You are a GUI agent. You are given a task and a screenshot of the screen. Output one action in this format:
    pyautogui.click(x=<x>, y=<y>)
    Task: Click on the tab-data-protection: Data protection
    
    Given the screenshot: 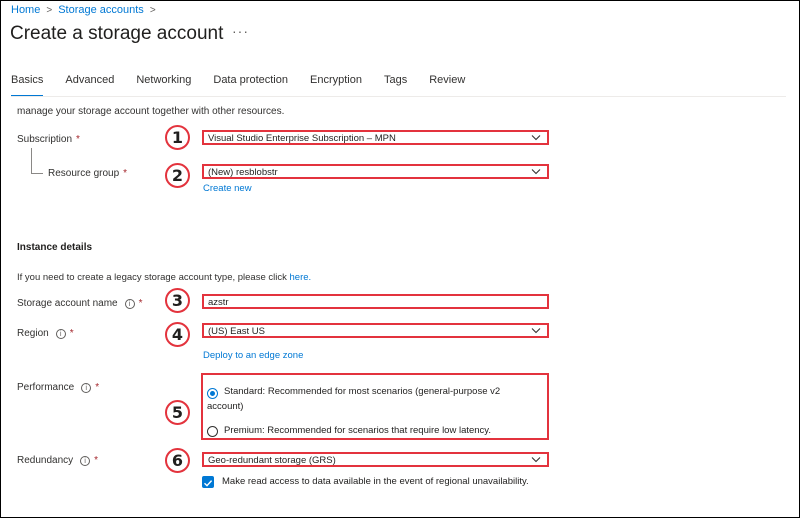 What is the action you would take?
    pyautogui.click(x=250, y=85)
    